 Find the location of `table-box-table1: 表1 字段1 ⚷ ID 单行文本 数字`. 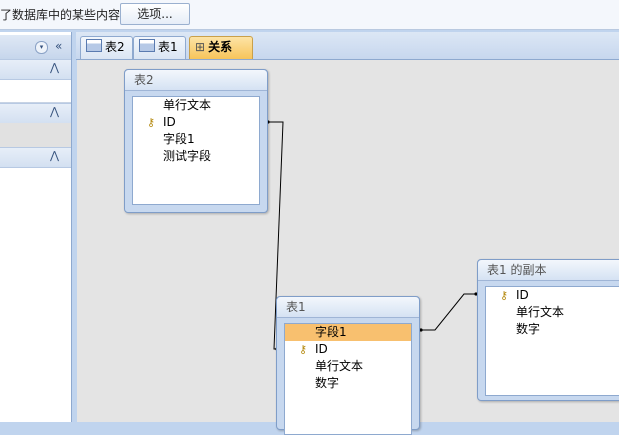

table-box-table1: 表1 字段1 ⚷ ID 单行文本 数字 is located at coordinates (348, 365).